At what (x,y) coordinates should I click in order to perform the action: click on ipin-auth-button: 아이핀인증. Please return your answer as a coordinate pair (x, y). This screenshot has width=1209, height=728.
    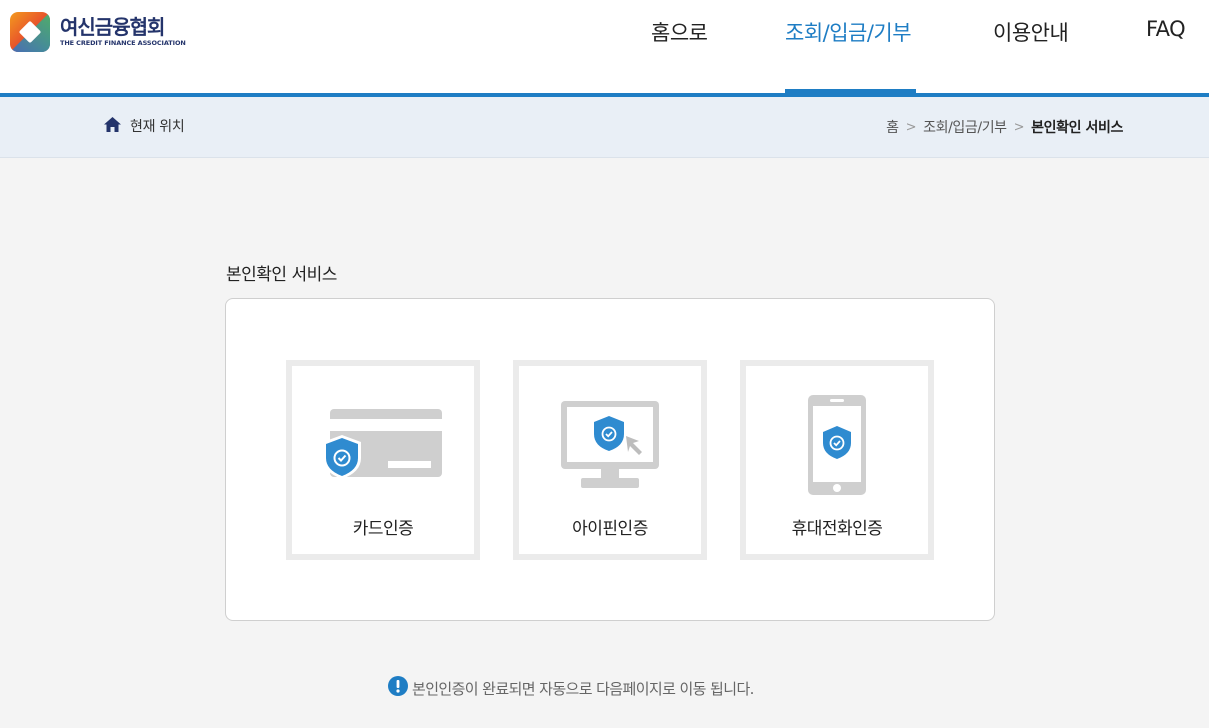
    Looking at the image, I should click on (610, 460).